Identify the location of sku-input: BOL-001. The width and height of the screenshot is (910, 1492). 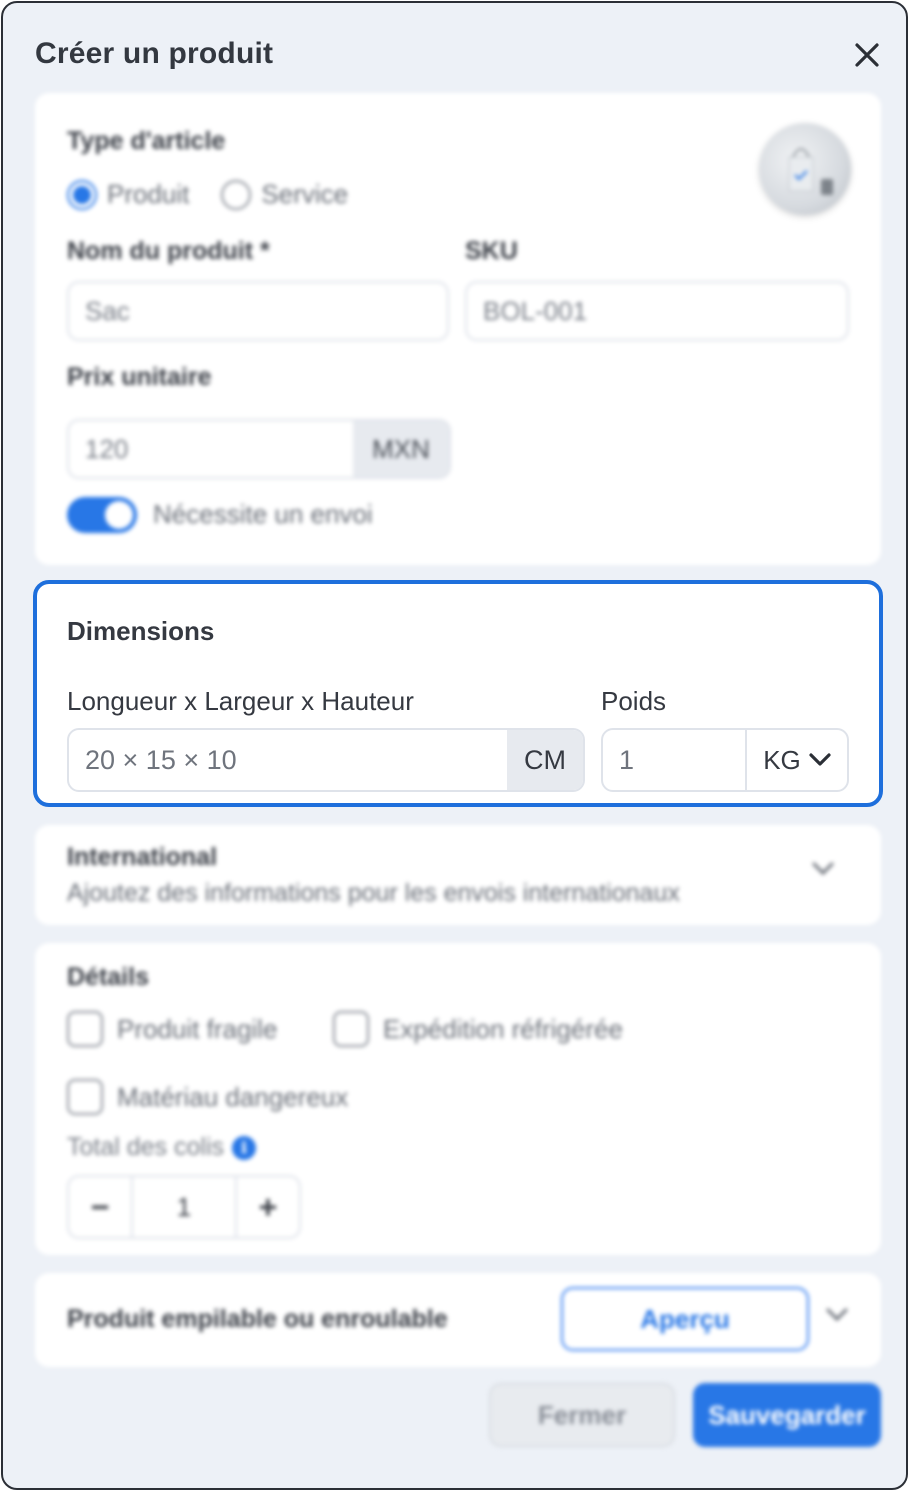
(657, 311).